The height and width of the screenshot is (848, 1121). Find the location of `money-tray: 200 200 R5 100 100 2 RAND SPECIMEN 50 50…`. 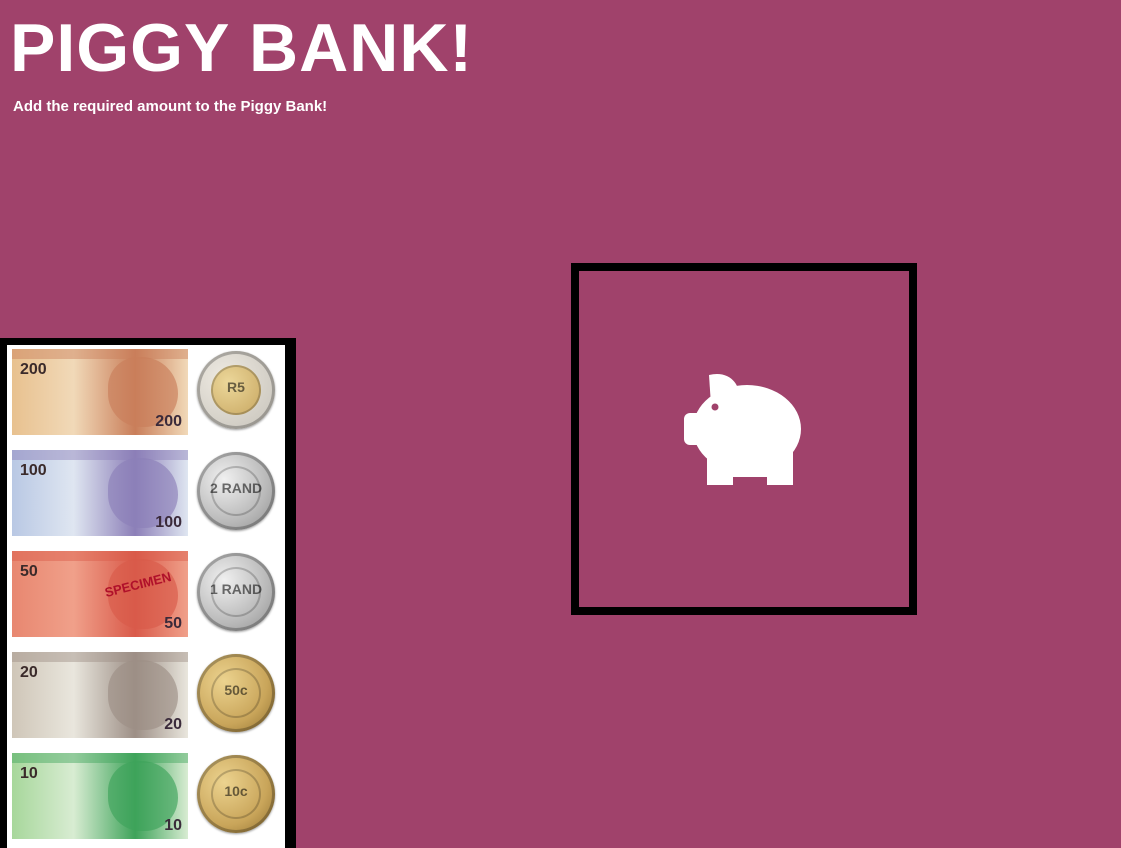

money-tray: 200 200 R5 100 100 2 RAND SPECIMEN 50 50… is located at coordinates (146, 596).